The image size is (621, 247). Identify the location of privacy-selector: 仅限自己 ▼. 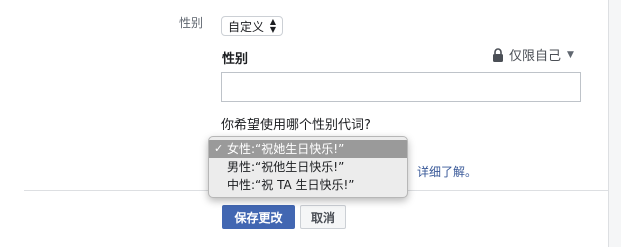
(533, 54).